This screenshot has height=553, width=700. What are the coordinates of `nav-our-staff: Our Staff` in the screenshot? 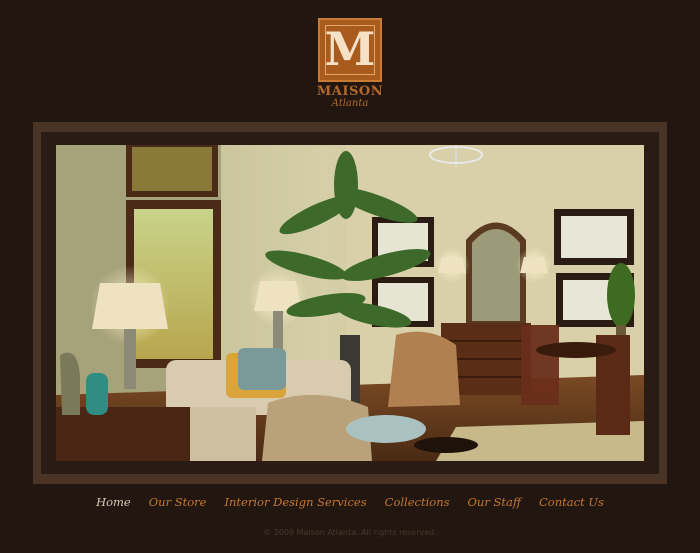 It's located at (495, 504).